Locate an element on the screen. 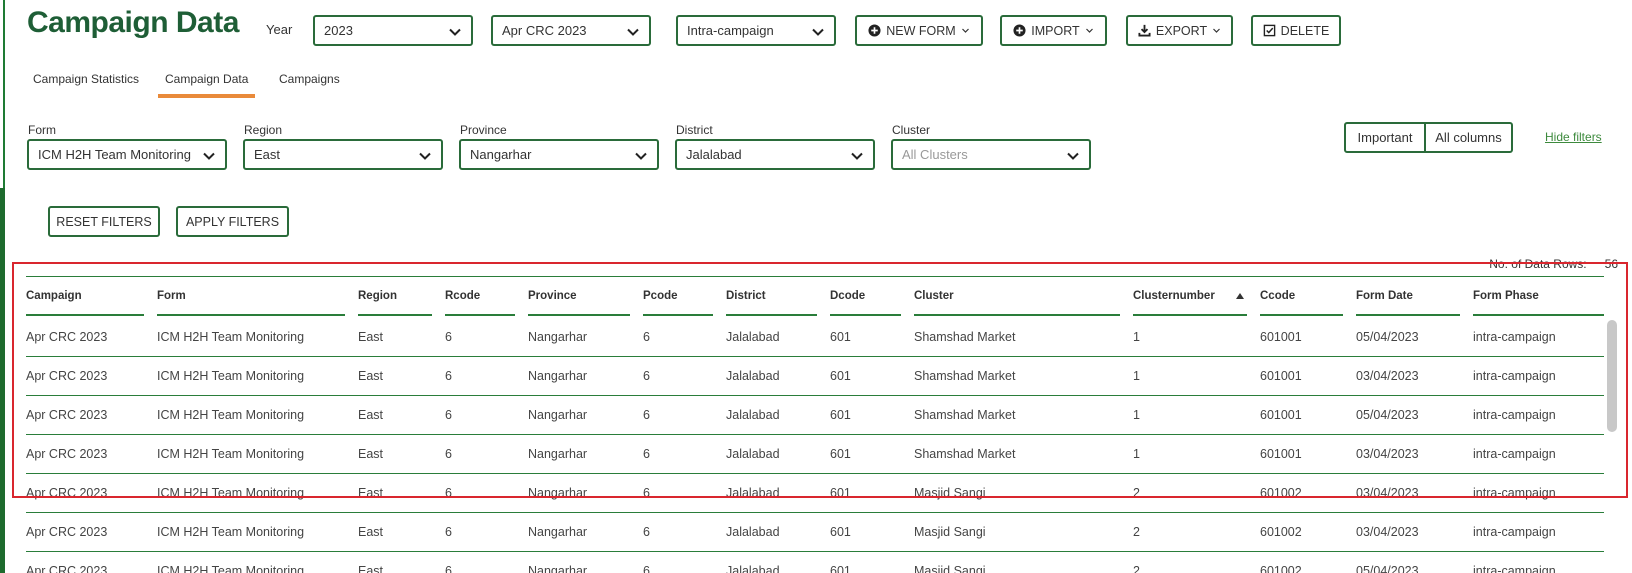 Image resolution: width=1632 pixels, height=573 pixels. column-header-cluster: Cluster is located at coordinates (934, 296).